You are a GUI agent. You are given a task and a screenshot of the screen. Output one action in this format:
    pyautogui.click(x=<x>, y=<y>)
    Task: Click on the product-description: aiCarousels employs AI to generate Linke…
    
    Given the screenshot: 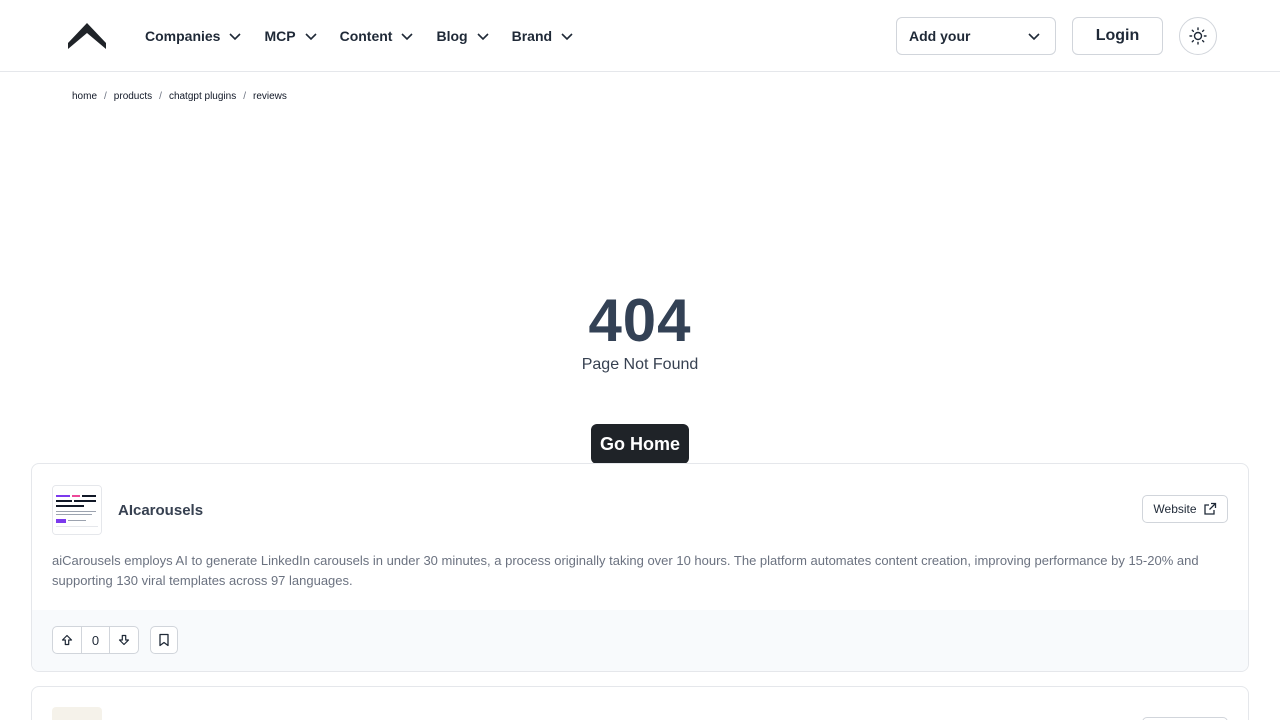 What is the action you would take?
    pyautogui.click(x=625, y=570)
    